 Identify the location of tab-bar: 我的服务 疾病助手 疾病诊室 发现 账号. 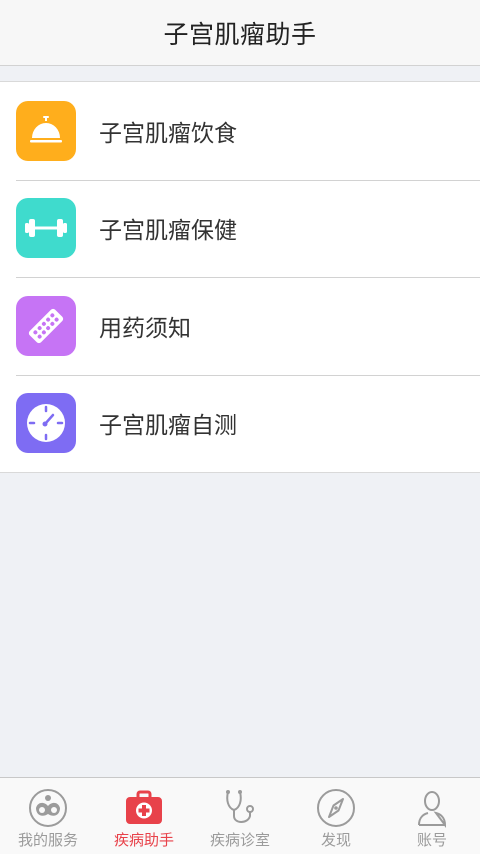
(240, 815).